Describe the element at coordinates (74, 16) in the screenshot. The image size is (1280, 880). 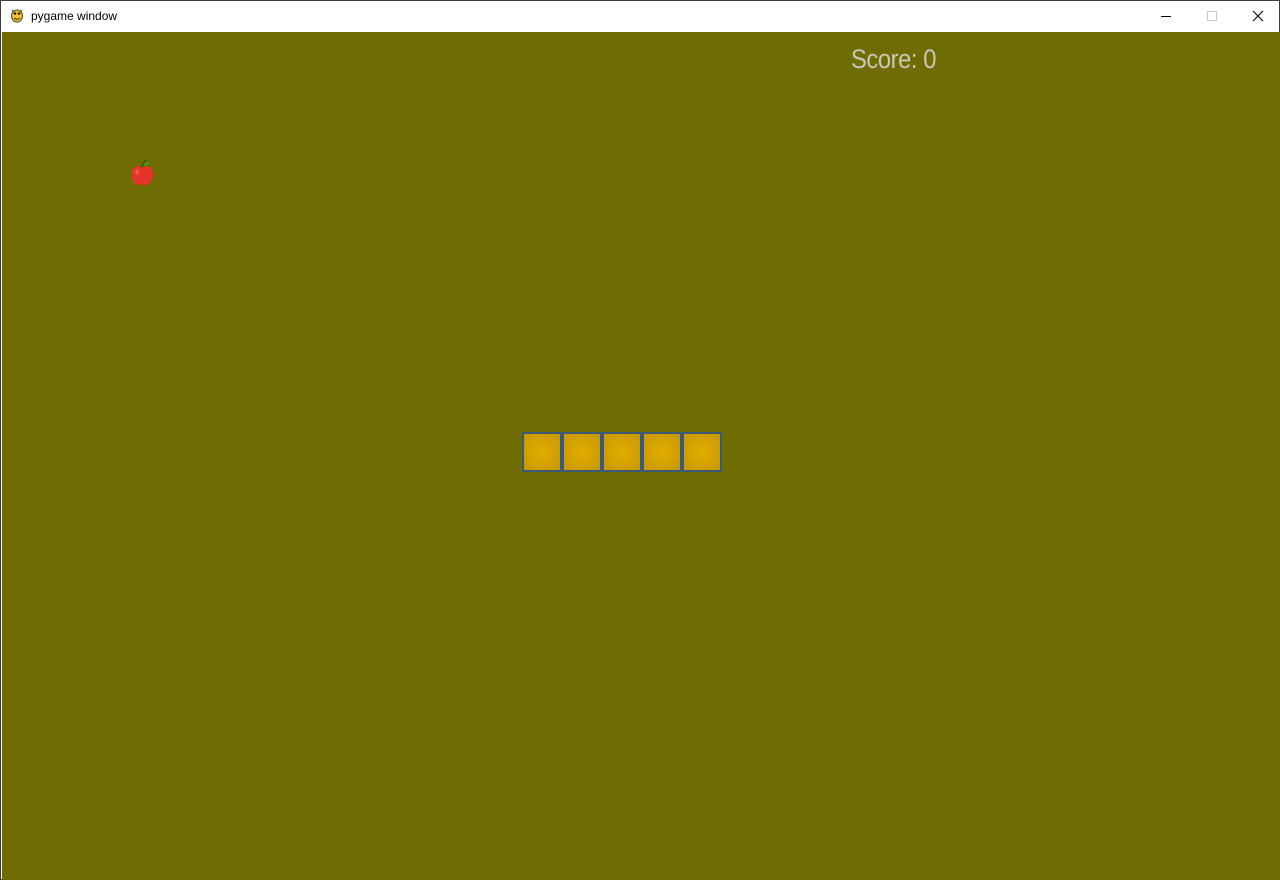
I see `window-title: pygame window` at that location.